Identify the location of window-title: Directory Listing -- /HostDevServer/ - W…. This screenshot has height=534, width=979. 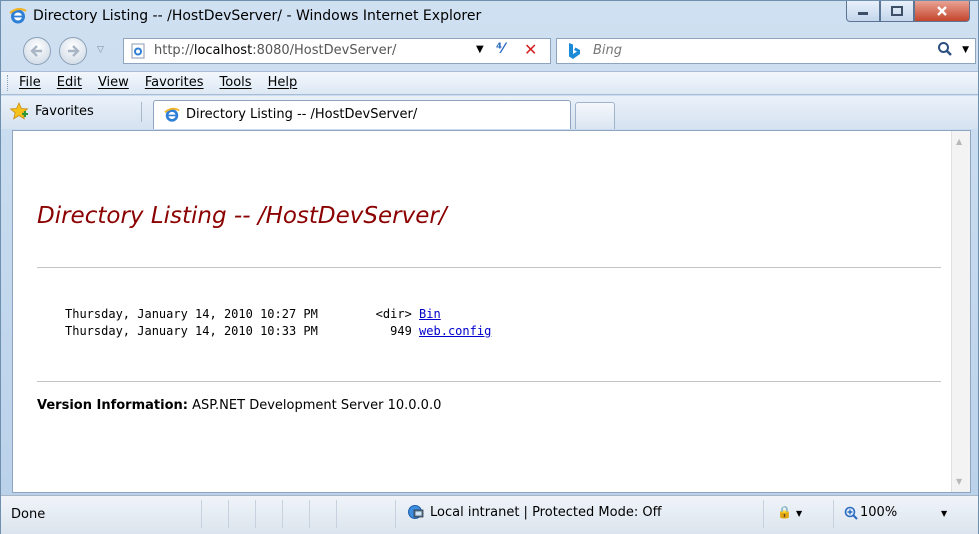
(257, 16).